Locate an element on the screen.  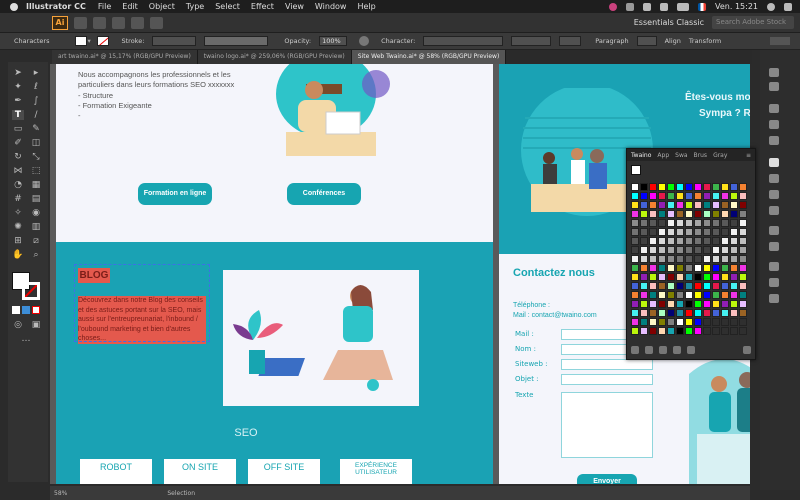
status-icon is located at coordinates (630, 6).